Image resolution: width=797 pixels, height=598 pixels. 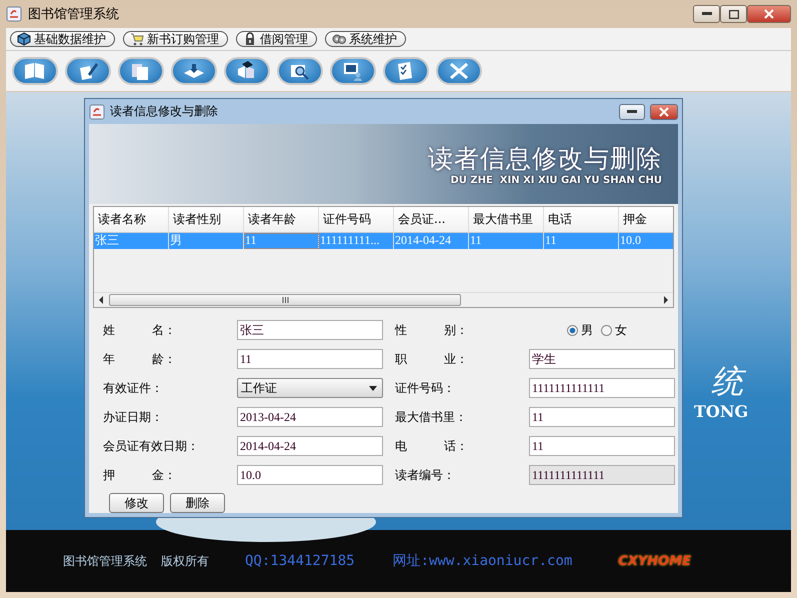 I want to click on field-label: 读者编号：, so click(x=425, y=475).